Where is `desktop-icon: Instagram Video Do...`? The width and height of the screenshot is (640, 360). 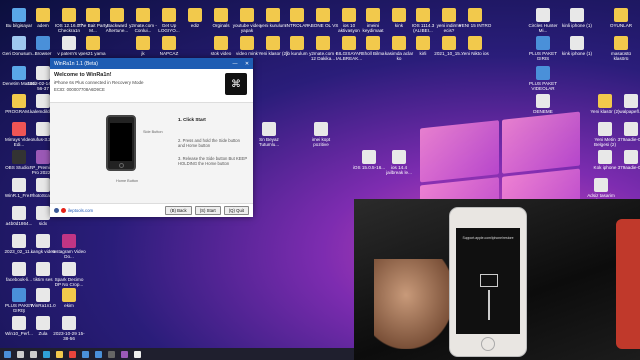
desktop-icon: Instagram Video Do... is located at coordinates (69, 246).